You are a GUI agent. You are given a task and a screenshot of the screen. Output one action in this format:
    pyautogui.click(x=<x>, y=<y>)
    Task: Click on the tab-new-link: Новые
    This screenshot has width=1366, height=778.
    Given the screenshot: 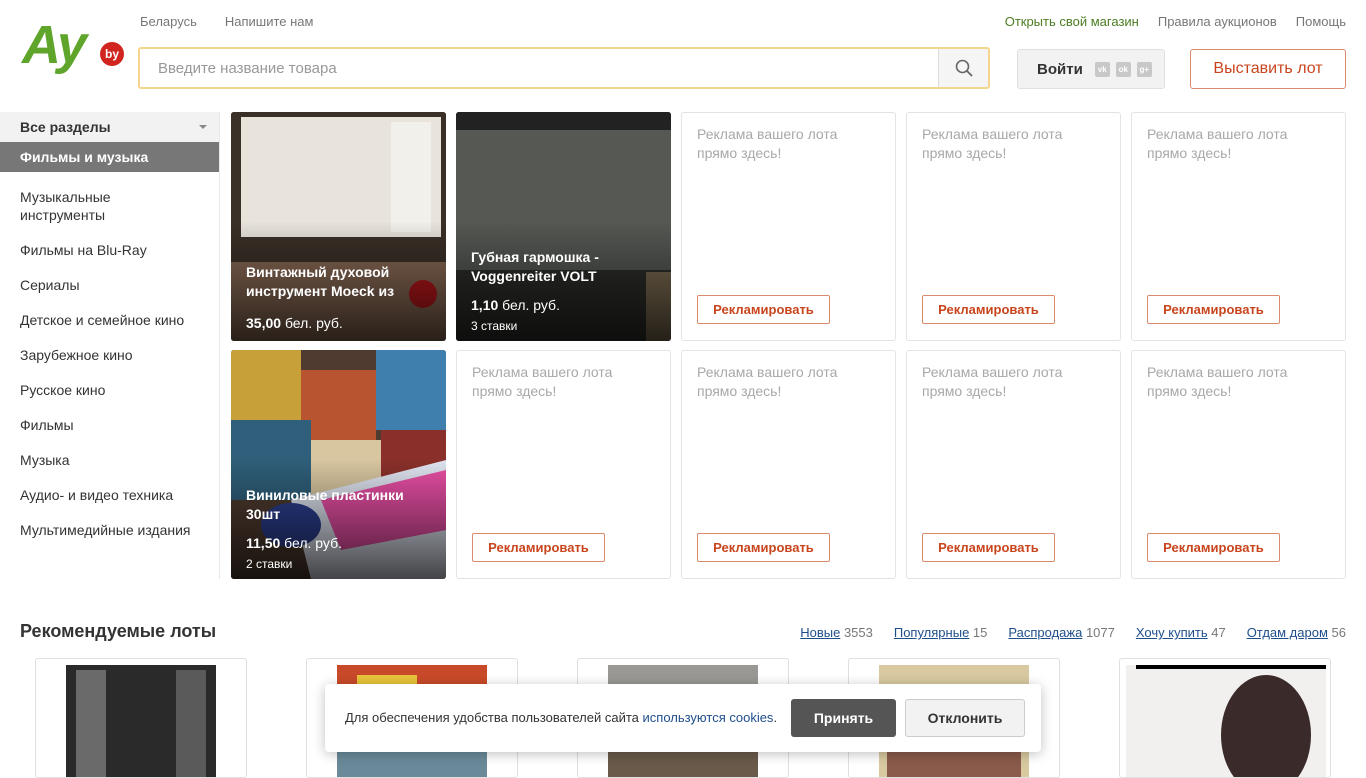 What is the action you would take?
    pyautogui.click(x=820, y=632)
    